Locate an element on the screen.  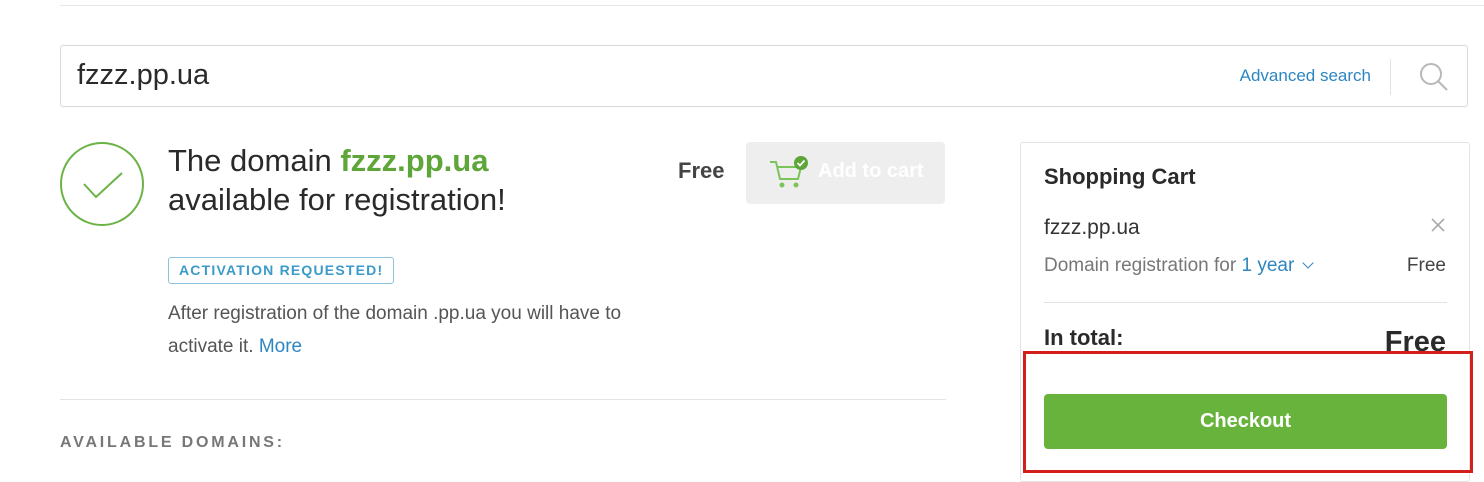
domain-price: Free is located at coordinates (701, 170).